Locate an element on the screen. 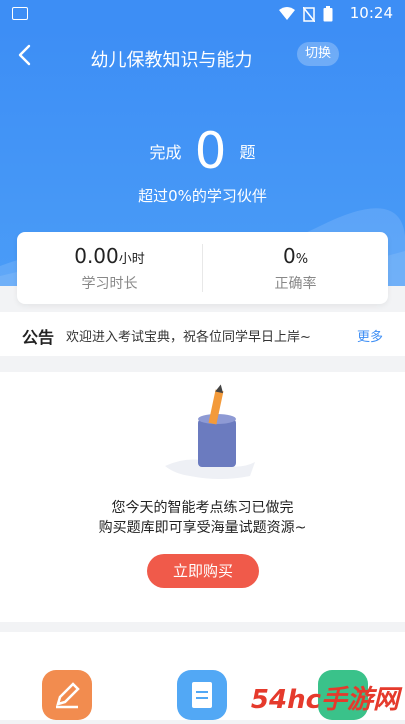  bottom-shortcuts: 54hc手游网 is located at coordinates (202, 676).